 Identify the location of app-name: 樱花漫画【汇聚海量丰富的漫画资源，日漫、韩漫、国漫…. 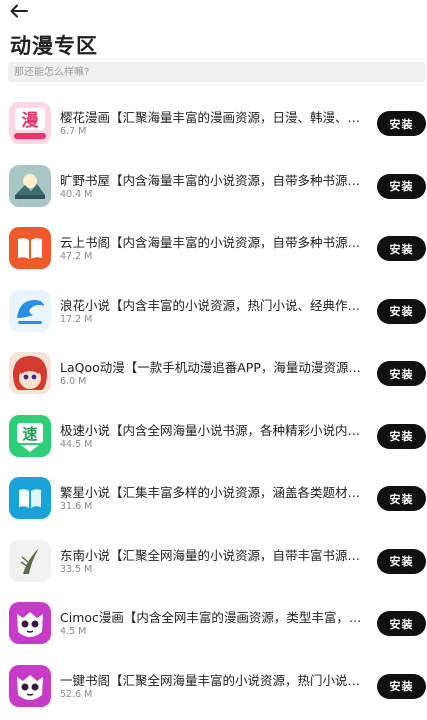
(216, 117).